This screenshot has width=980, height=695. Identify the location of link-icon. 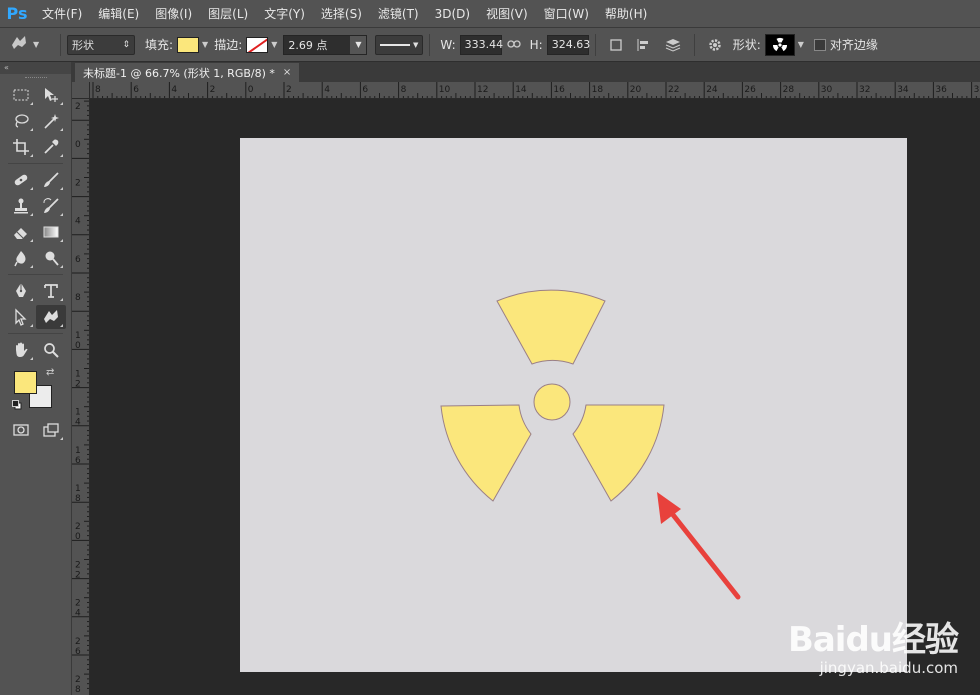
(513, 45).